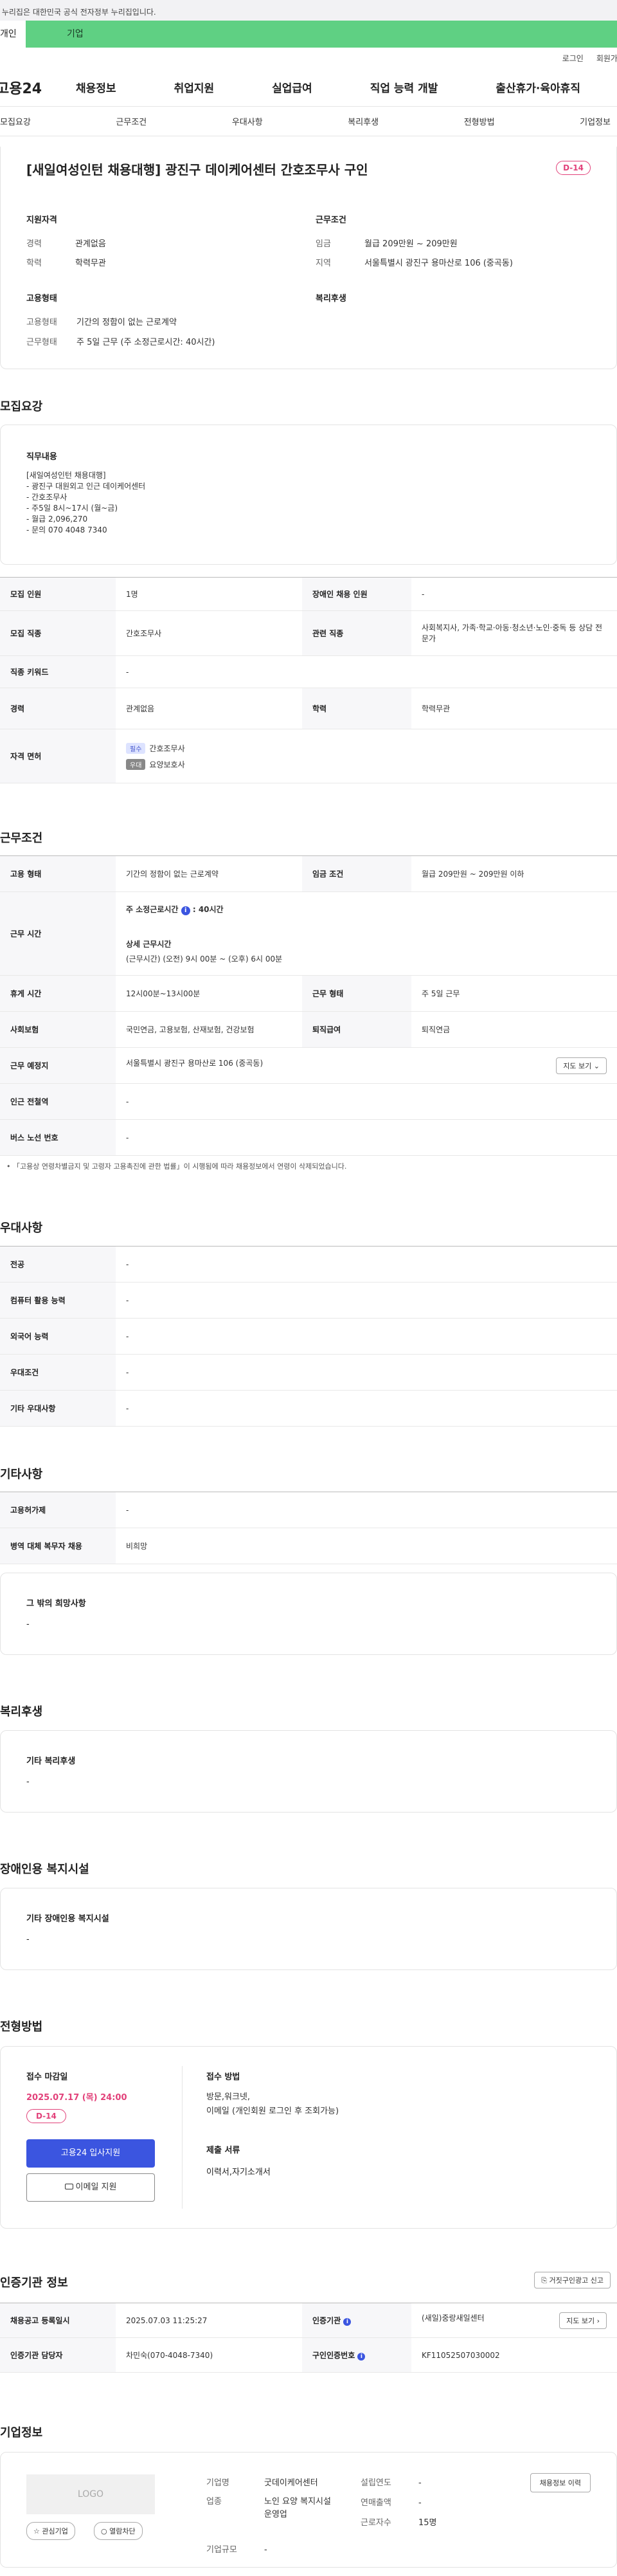  I want to click on license-name: 요양보호사, so click(167, 764).